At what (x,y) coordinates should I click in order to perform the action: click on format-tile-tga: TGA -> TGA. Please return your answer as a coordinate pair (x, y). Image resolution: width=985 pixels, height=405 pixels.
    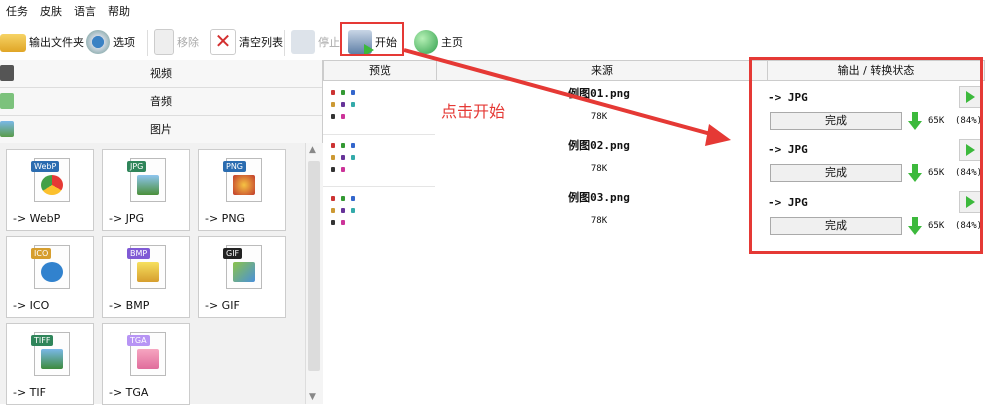
    Looking at the image, I should click on (146, 364).